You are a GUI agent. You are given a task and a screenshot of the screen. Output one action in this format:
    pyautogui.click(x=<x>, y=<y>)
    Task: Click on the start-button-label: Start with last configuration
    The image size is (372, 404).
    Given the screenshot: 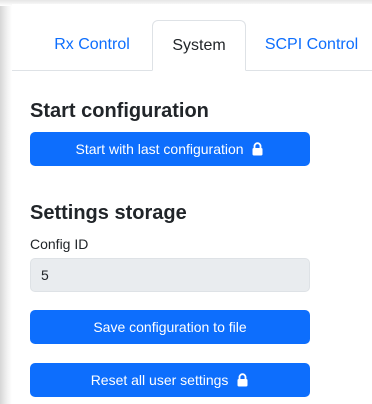 What is the action you would take?
    pyautogui.click(x=159, y=149)
    